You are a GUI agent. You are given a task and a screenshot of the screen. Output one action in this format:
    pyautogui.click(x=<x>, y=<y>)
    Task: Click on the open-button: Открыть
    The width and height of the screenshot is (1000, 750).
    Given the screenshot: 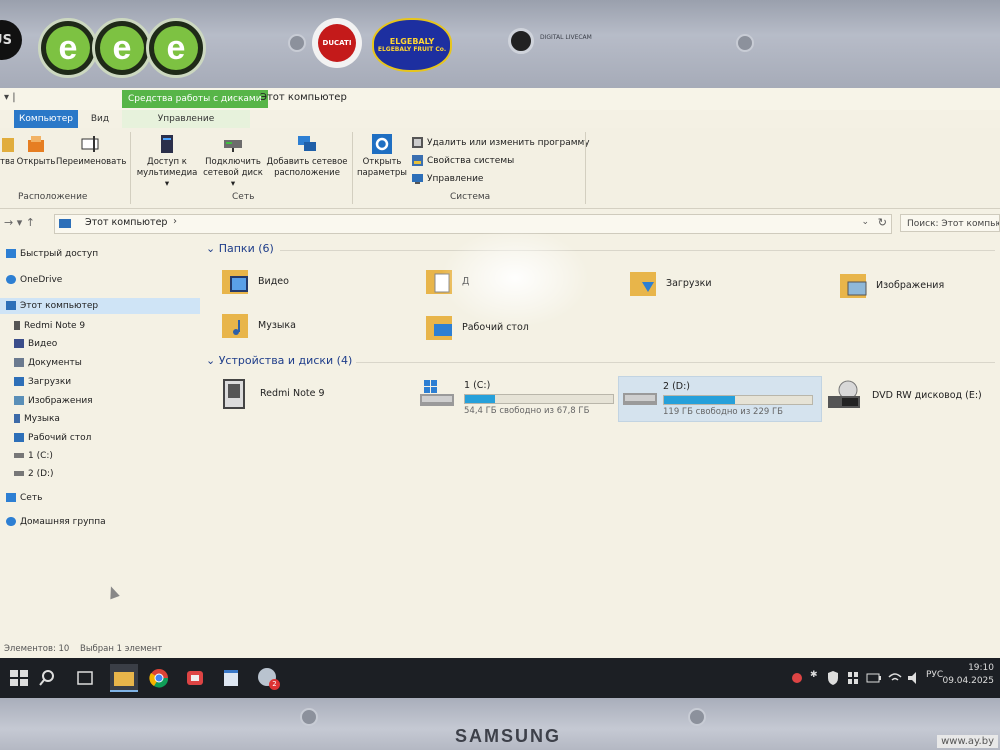 What is the action you would take?
    pyautogui.click(x=36, y=151)
    